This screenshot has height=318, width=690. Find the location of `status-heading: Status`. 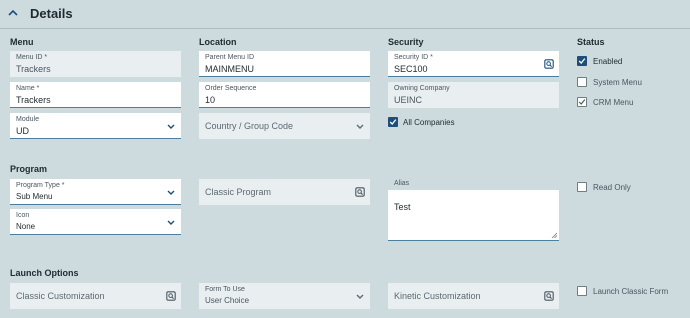

status-heading: Status is located at coordinates (591, 42).